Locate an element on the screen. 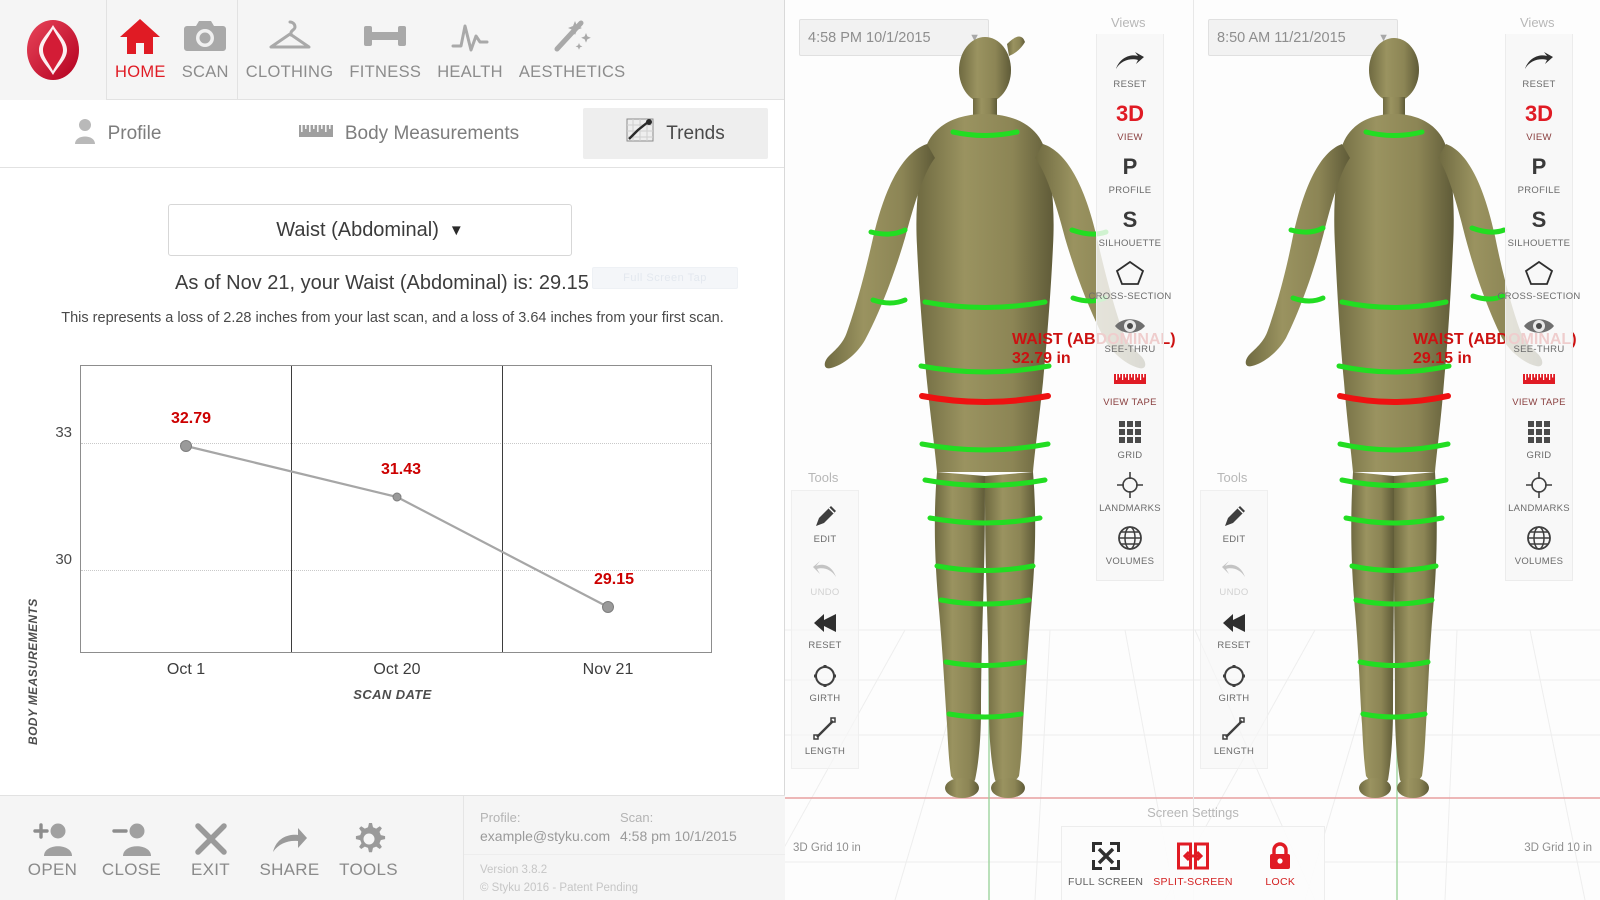 The width and height of the screenshot is (1600, 900). view-silhouette-right: S SILHOUETTE is located at coordinates (1539, 225).